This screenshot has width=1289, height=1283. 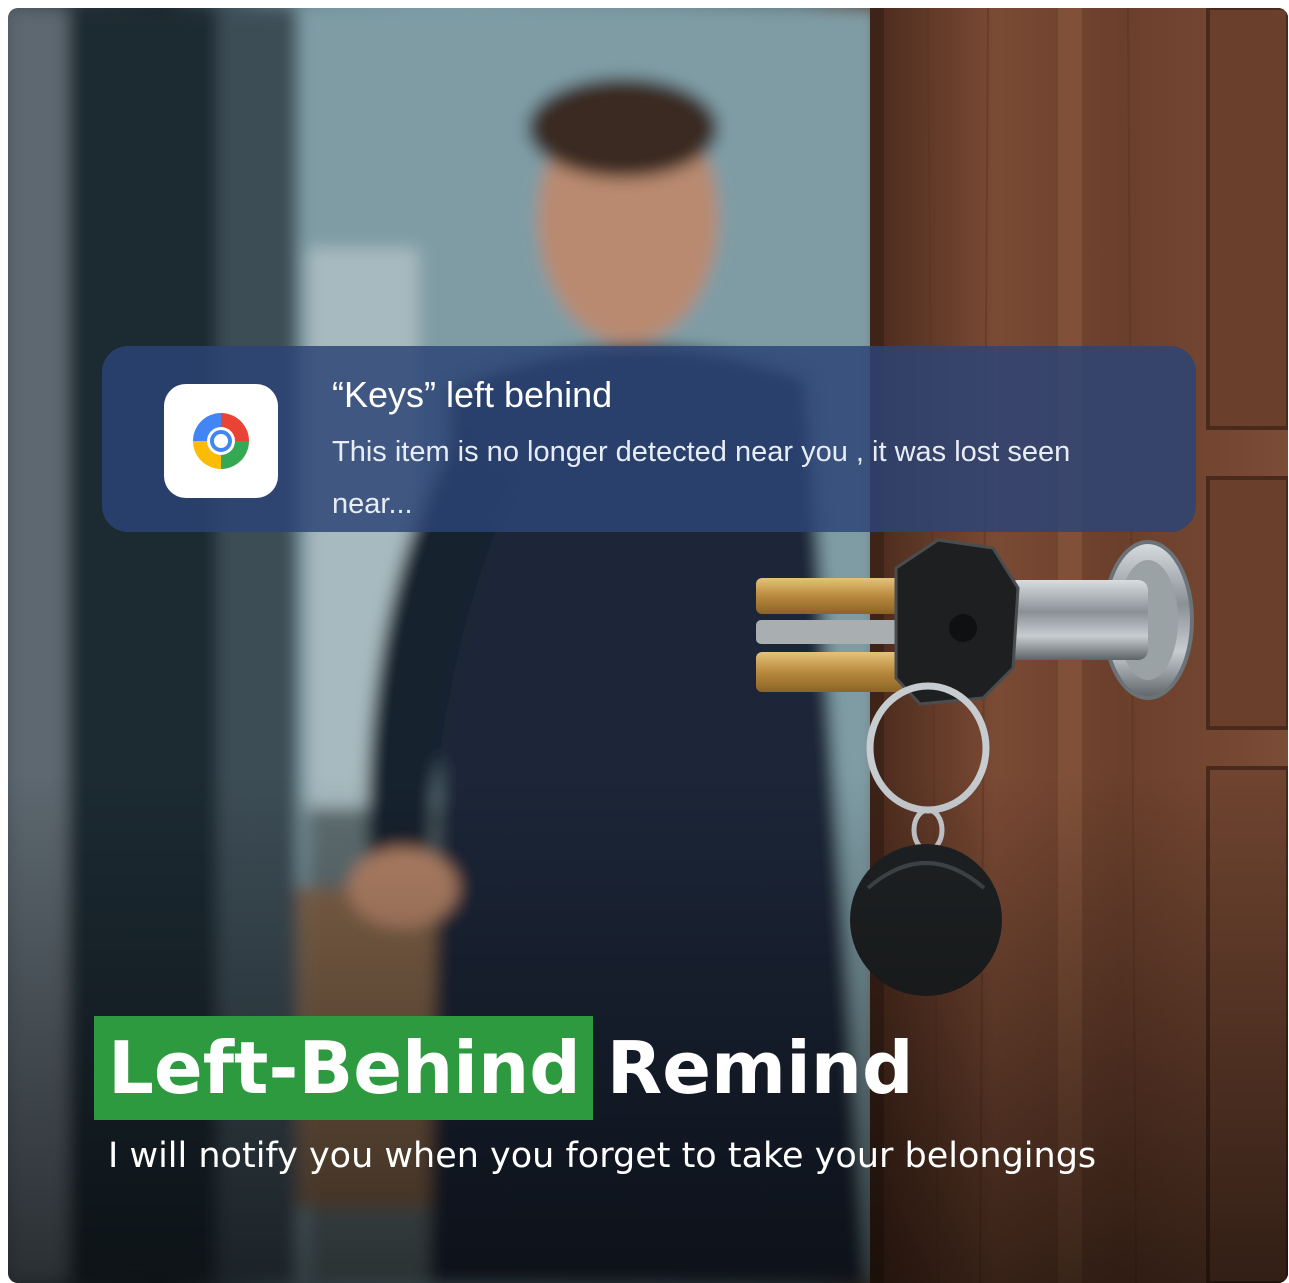 I want to click on notification-title: “Keys” left behind, so click(x=472, y=394).